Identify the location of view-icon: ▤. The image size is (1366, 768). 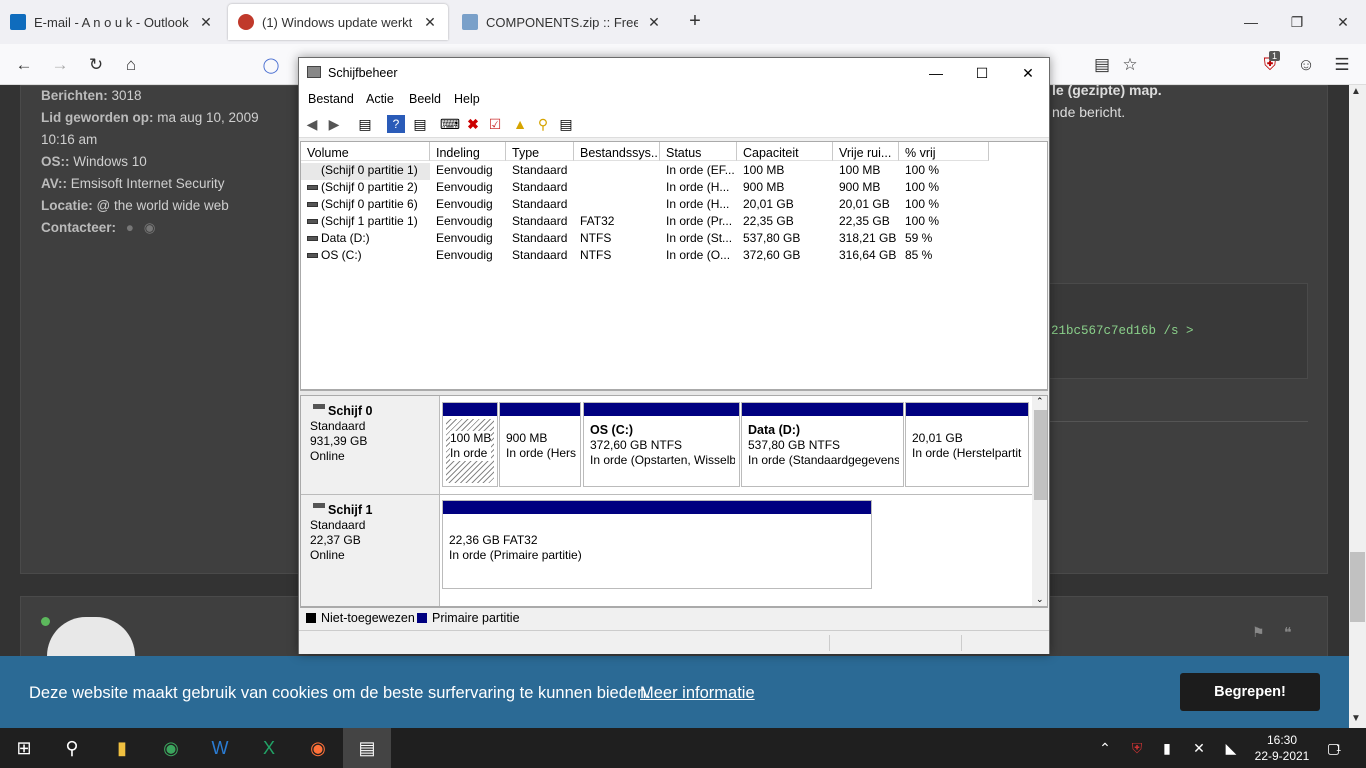
(420, 124).